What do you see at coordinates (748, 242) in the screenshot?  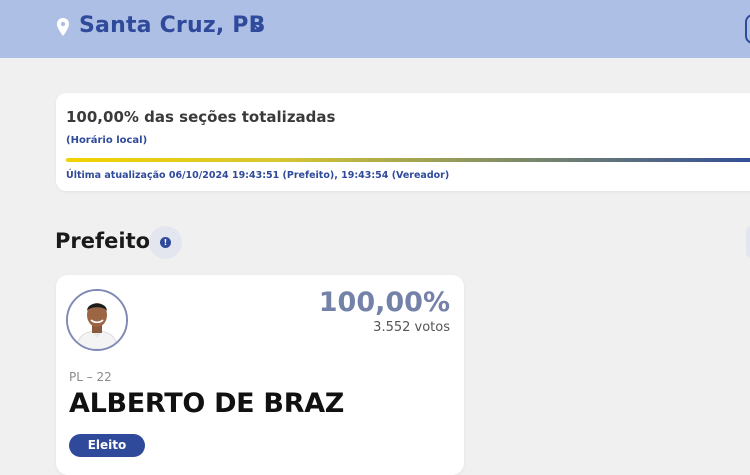 I see `side-control-button` at bounding box center [748, 242].